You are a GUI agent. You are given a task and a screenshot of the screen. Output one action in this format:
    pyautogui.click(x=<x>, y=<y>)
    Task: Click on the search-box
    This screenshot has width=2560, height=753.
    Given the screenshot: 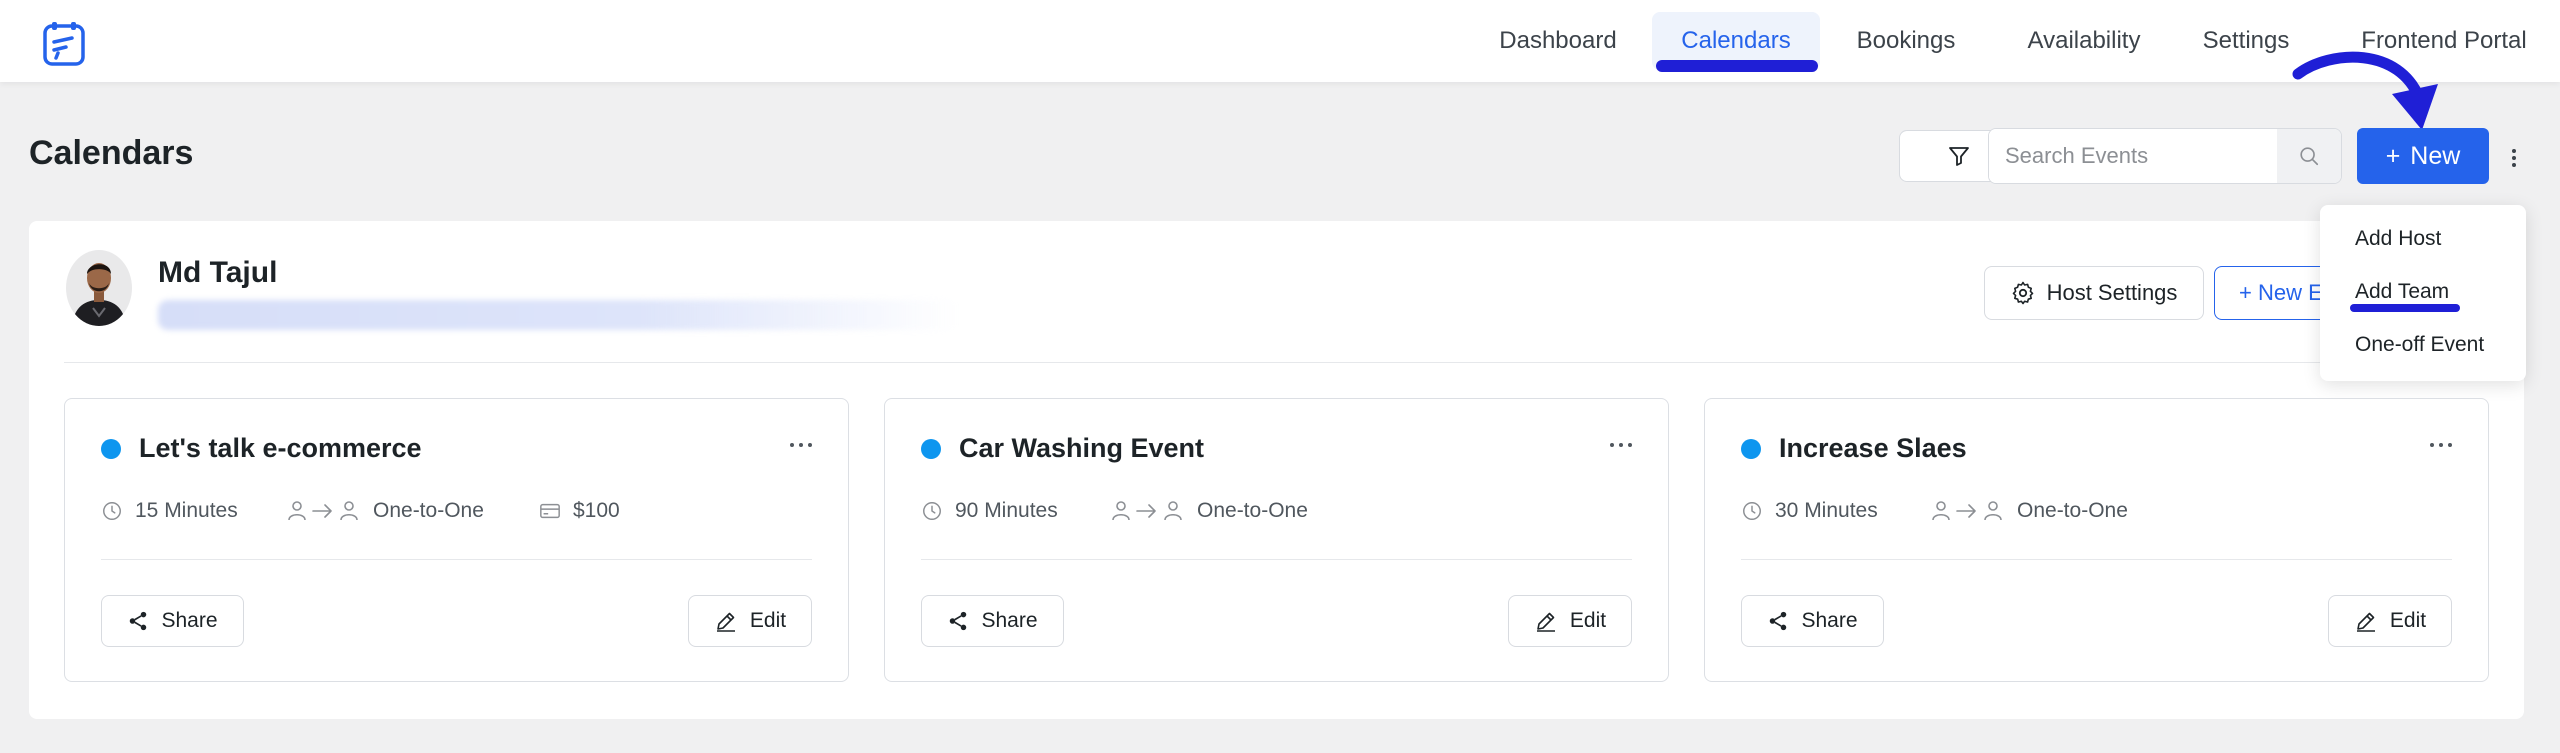 What is the action you would take?
    pyautogui.click(x=2165, y=156)
    